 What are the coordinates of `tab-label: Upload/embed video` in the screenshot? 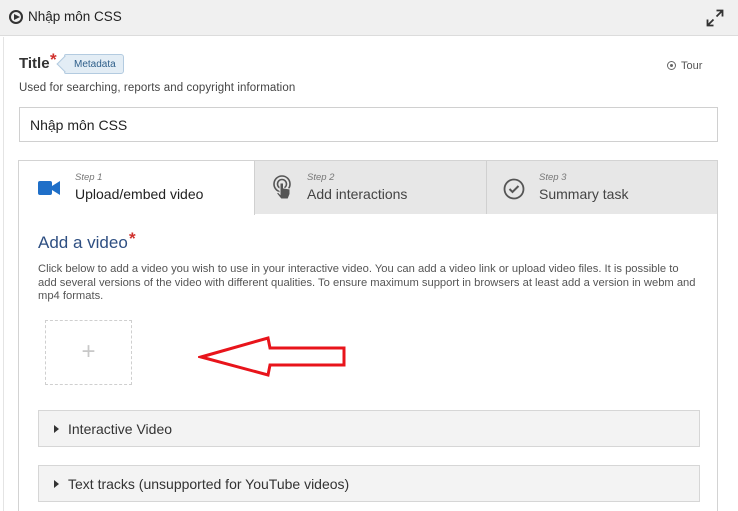 It's located at (139, 194).